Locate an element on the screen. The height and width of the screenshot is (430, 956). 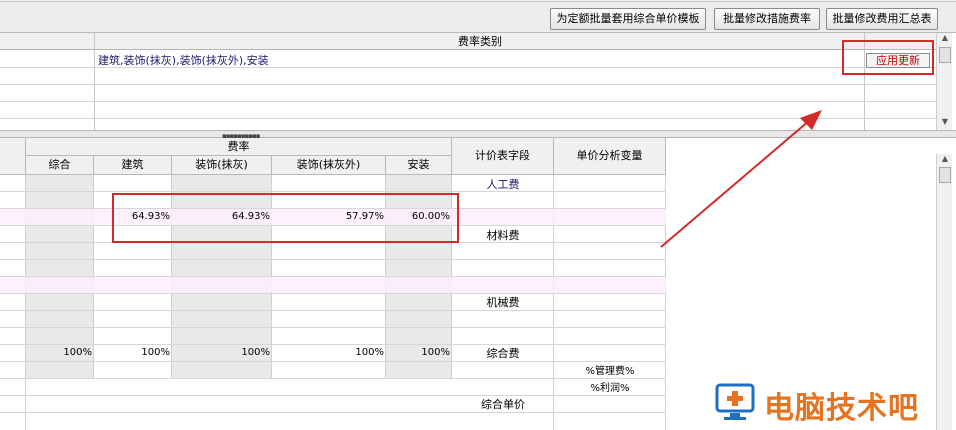
annotation-arrow is located at coordinates (741, 179).